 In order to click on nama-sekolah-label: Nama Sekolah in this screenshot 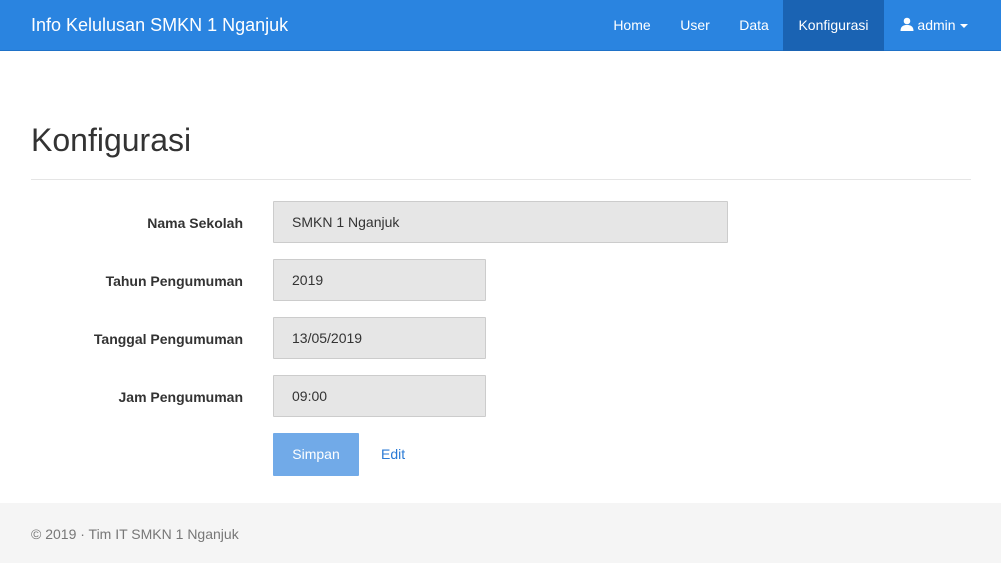, I will do `click(195, 223)`.